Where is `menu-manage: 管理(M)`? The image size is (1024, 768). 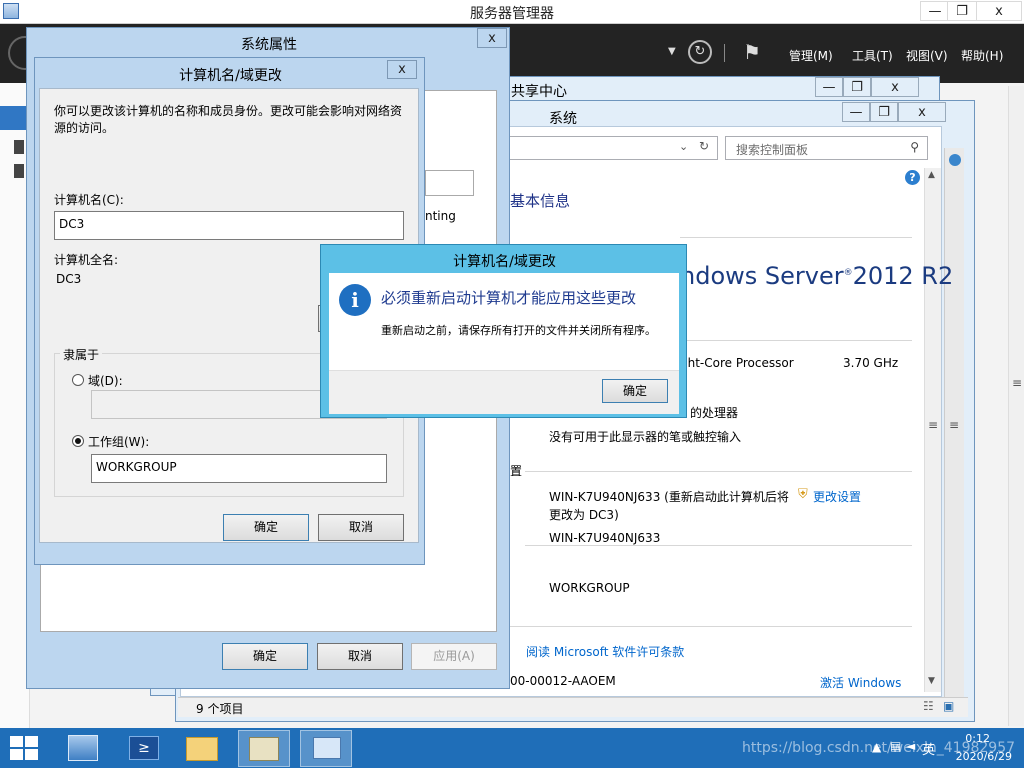 menu-manage: 管理(M) is located at coordinates (811, 55).